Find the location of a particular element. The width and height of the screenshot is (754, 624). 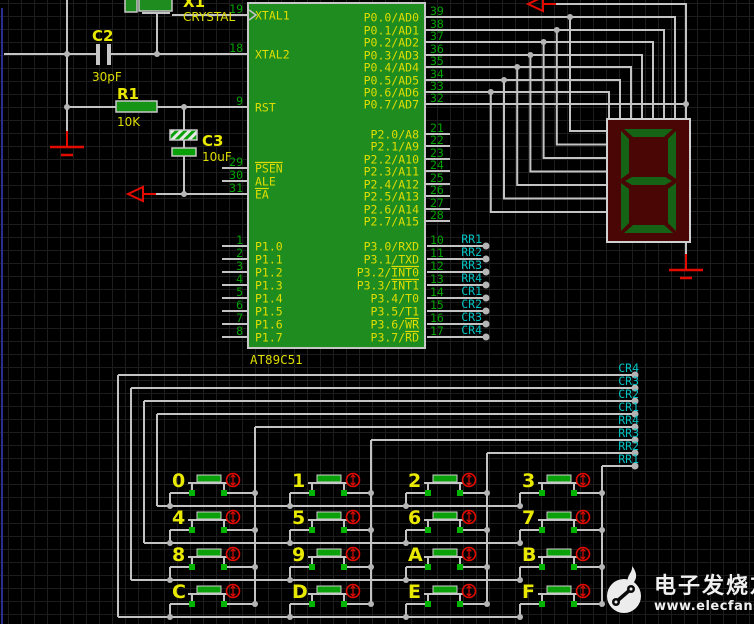

svg-text: XTAL2 is located at coordinates (272, 55).